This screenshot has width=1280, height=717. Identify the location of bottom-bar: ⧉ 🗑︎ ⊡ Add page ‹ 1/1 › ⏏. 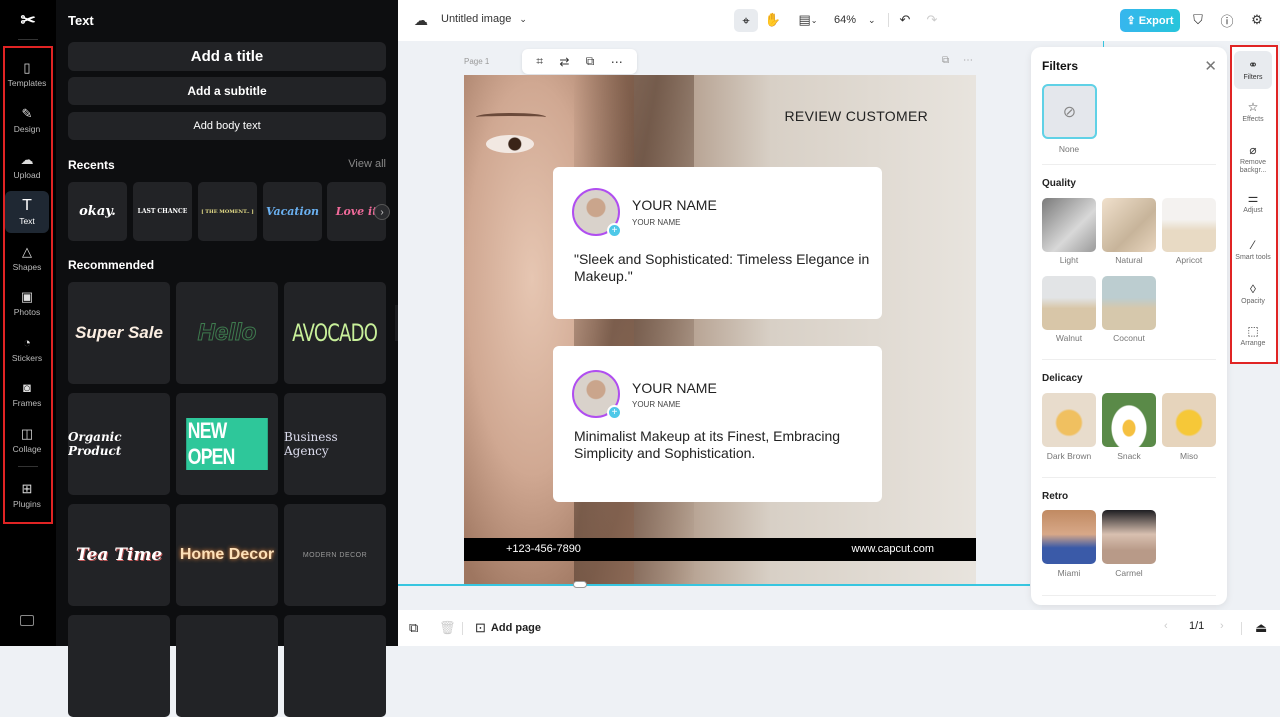
(839, 628).